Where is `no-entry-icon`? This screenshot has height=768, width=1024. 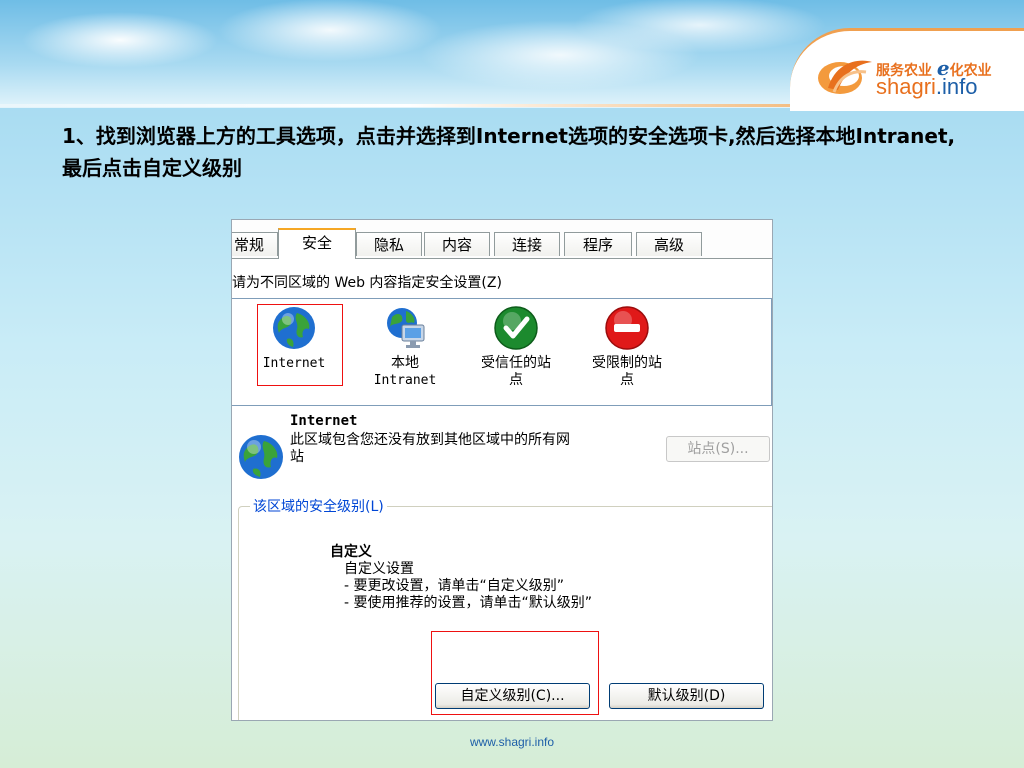 no-entry-icon is located at coordinates (627, 328).